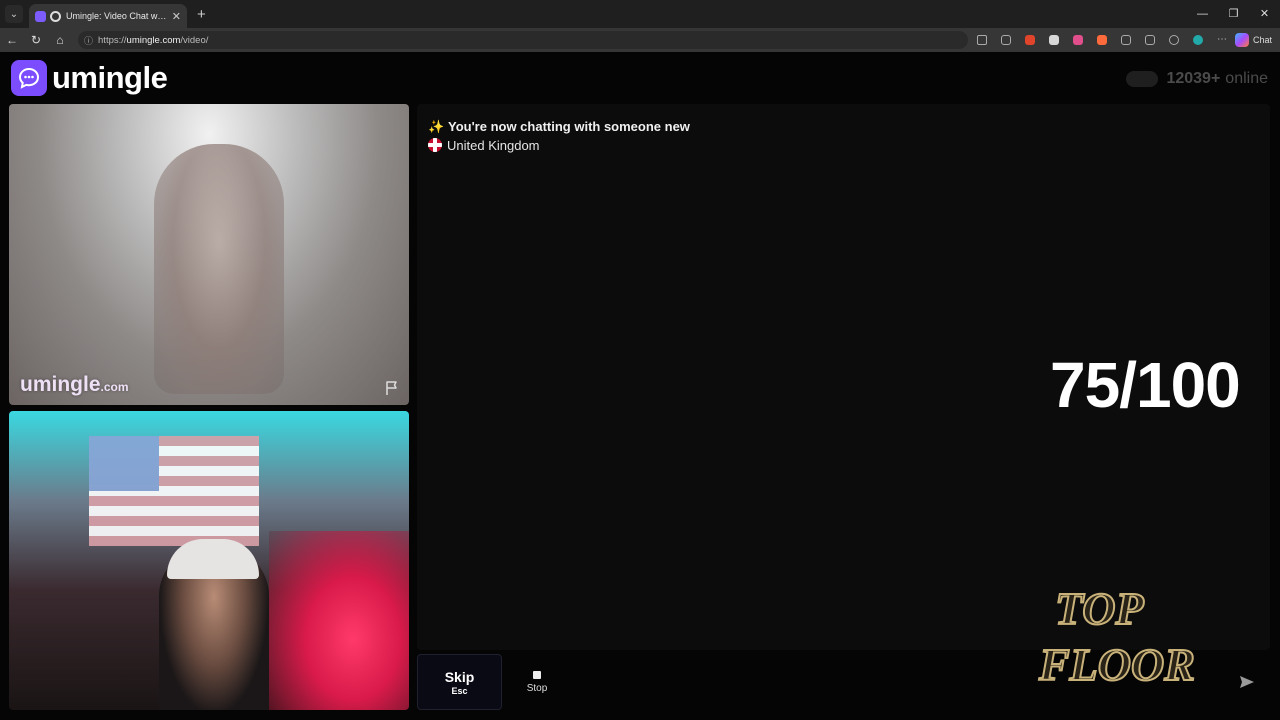 The height and width of the screenshot is (720, 1280). I want to click on chat-controls: Skip Esc Stop, so click(843, 682).